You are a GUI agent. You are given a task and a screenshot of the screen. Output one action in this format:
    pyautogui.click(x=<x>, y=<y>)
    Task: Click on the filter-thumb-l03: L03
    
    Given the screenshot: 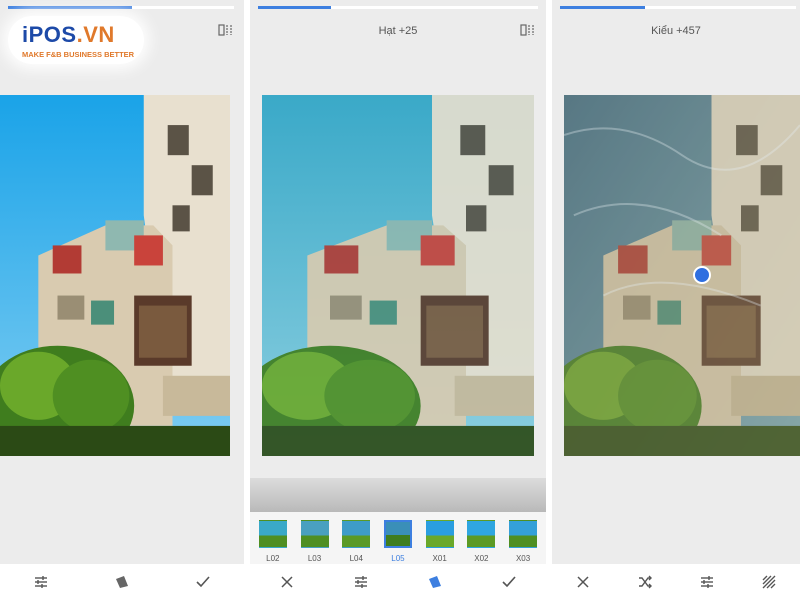 What is the action you would take?
    pyautogui.click(x=315, y=540)
    